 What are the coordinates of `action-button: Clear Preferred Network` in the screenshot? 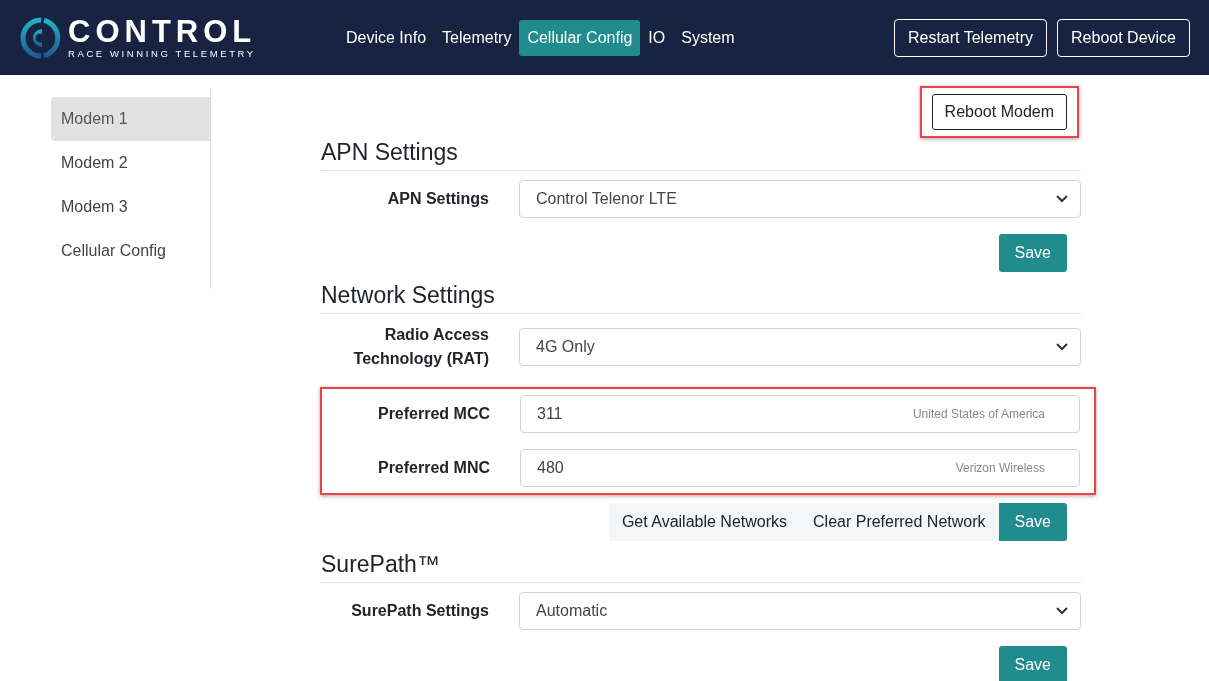 It's located at (899, 522).